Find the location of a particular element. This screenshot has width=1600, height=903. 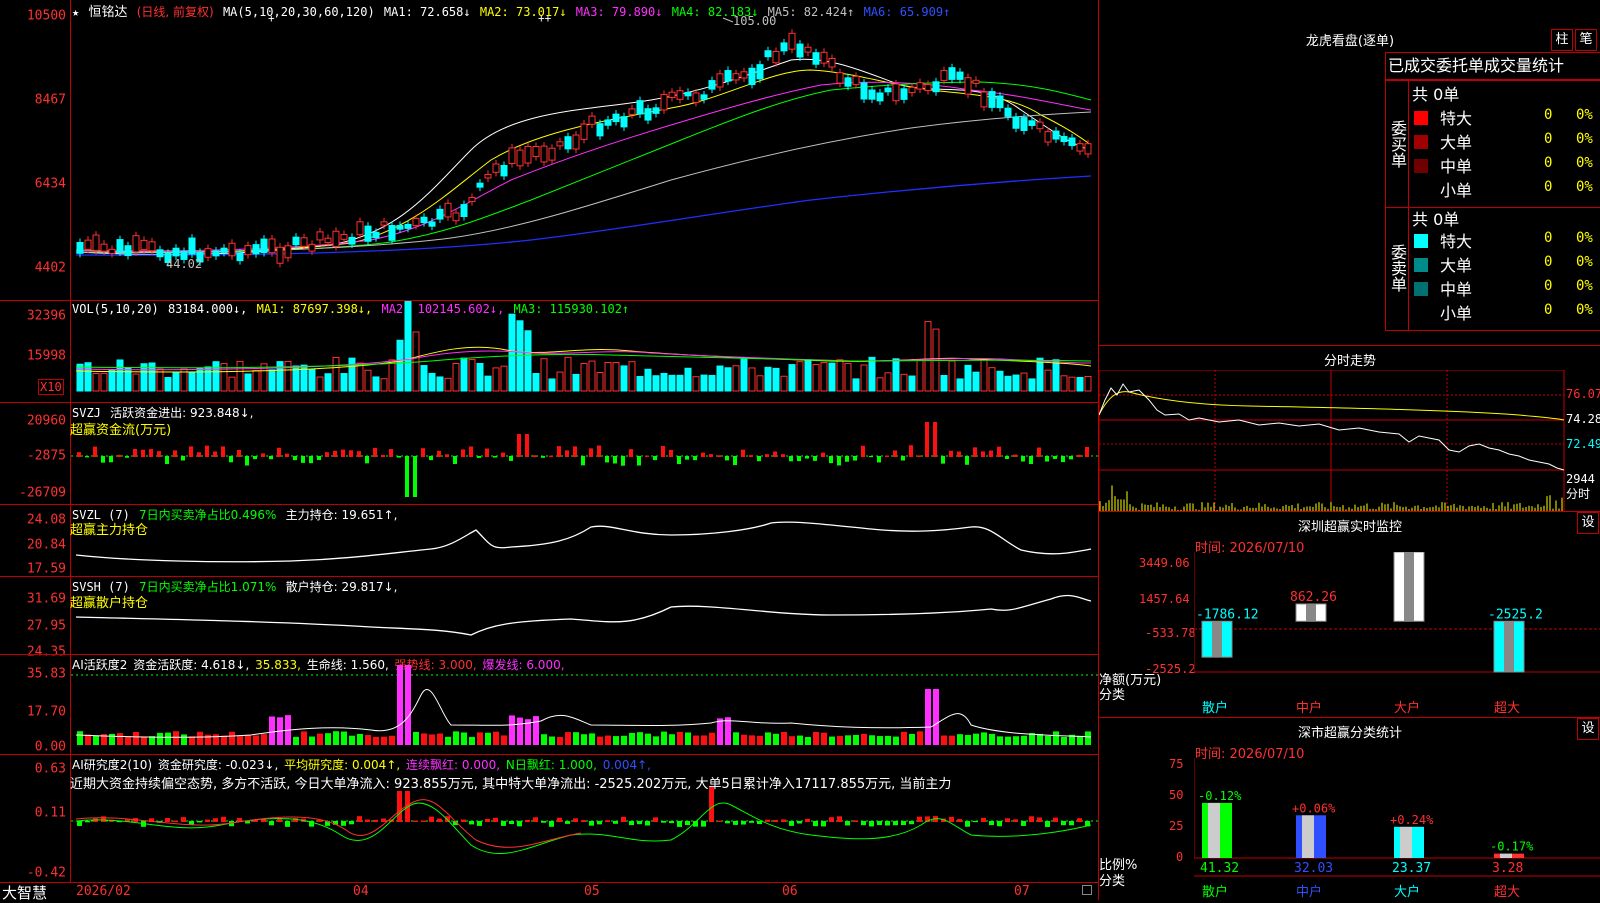

monitor-tick: 3449.06 is located at coordinates (1164, 563).